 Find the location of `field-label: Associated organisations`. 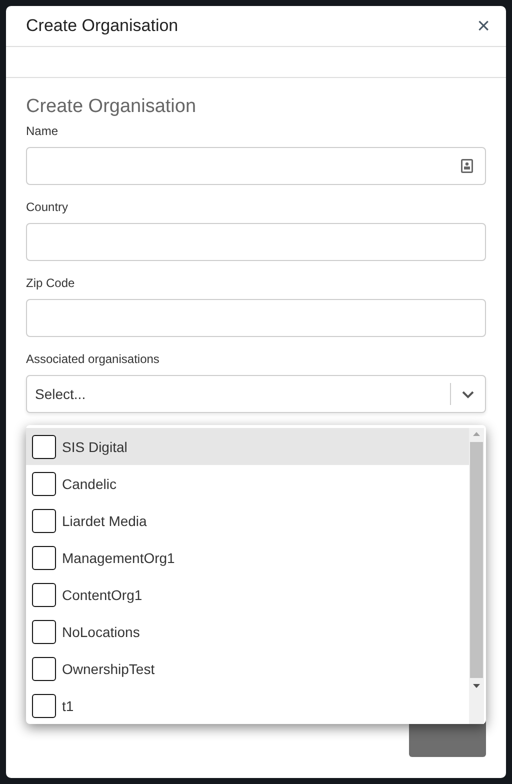

field-label: Associated organisations is located at coordinates (93, 360).